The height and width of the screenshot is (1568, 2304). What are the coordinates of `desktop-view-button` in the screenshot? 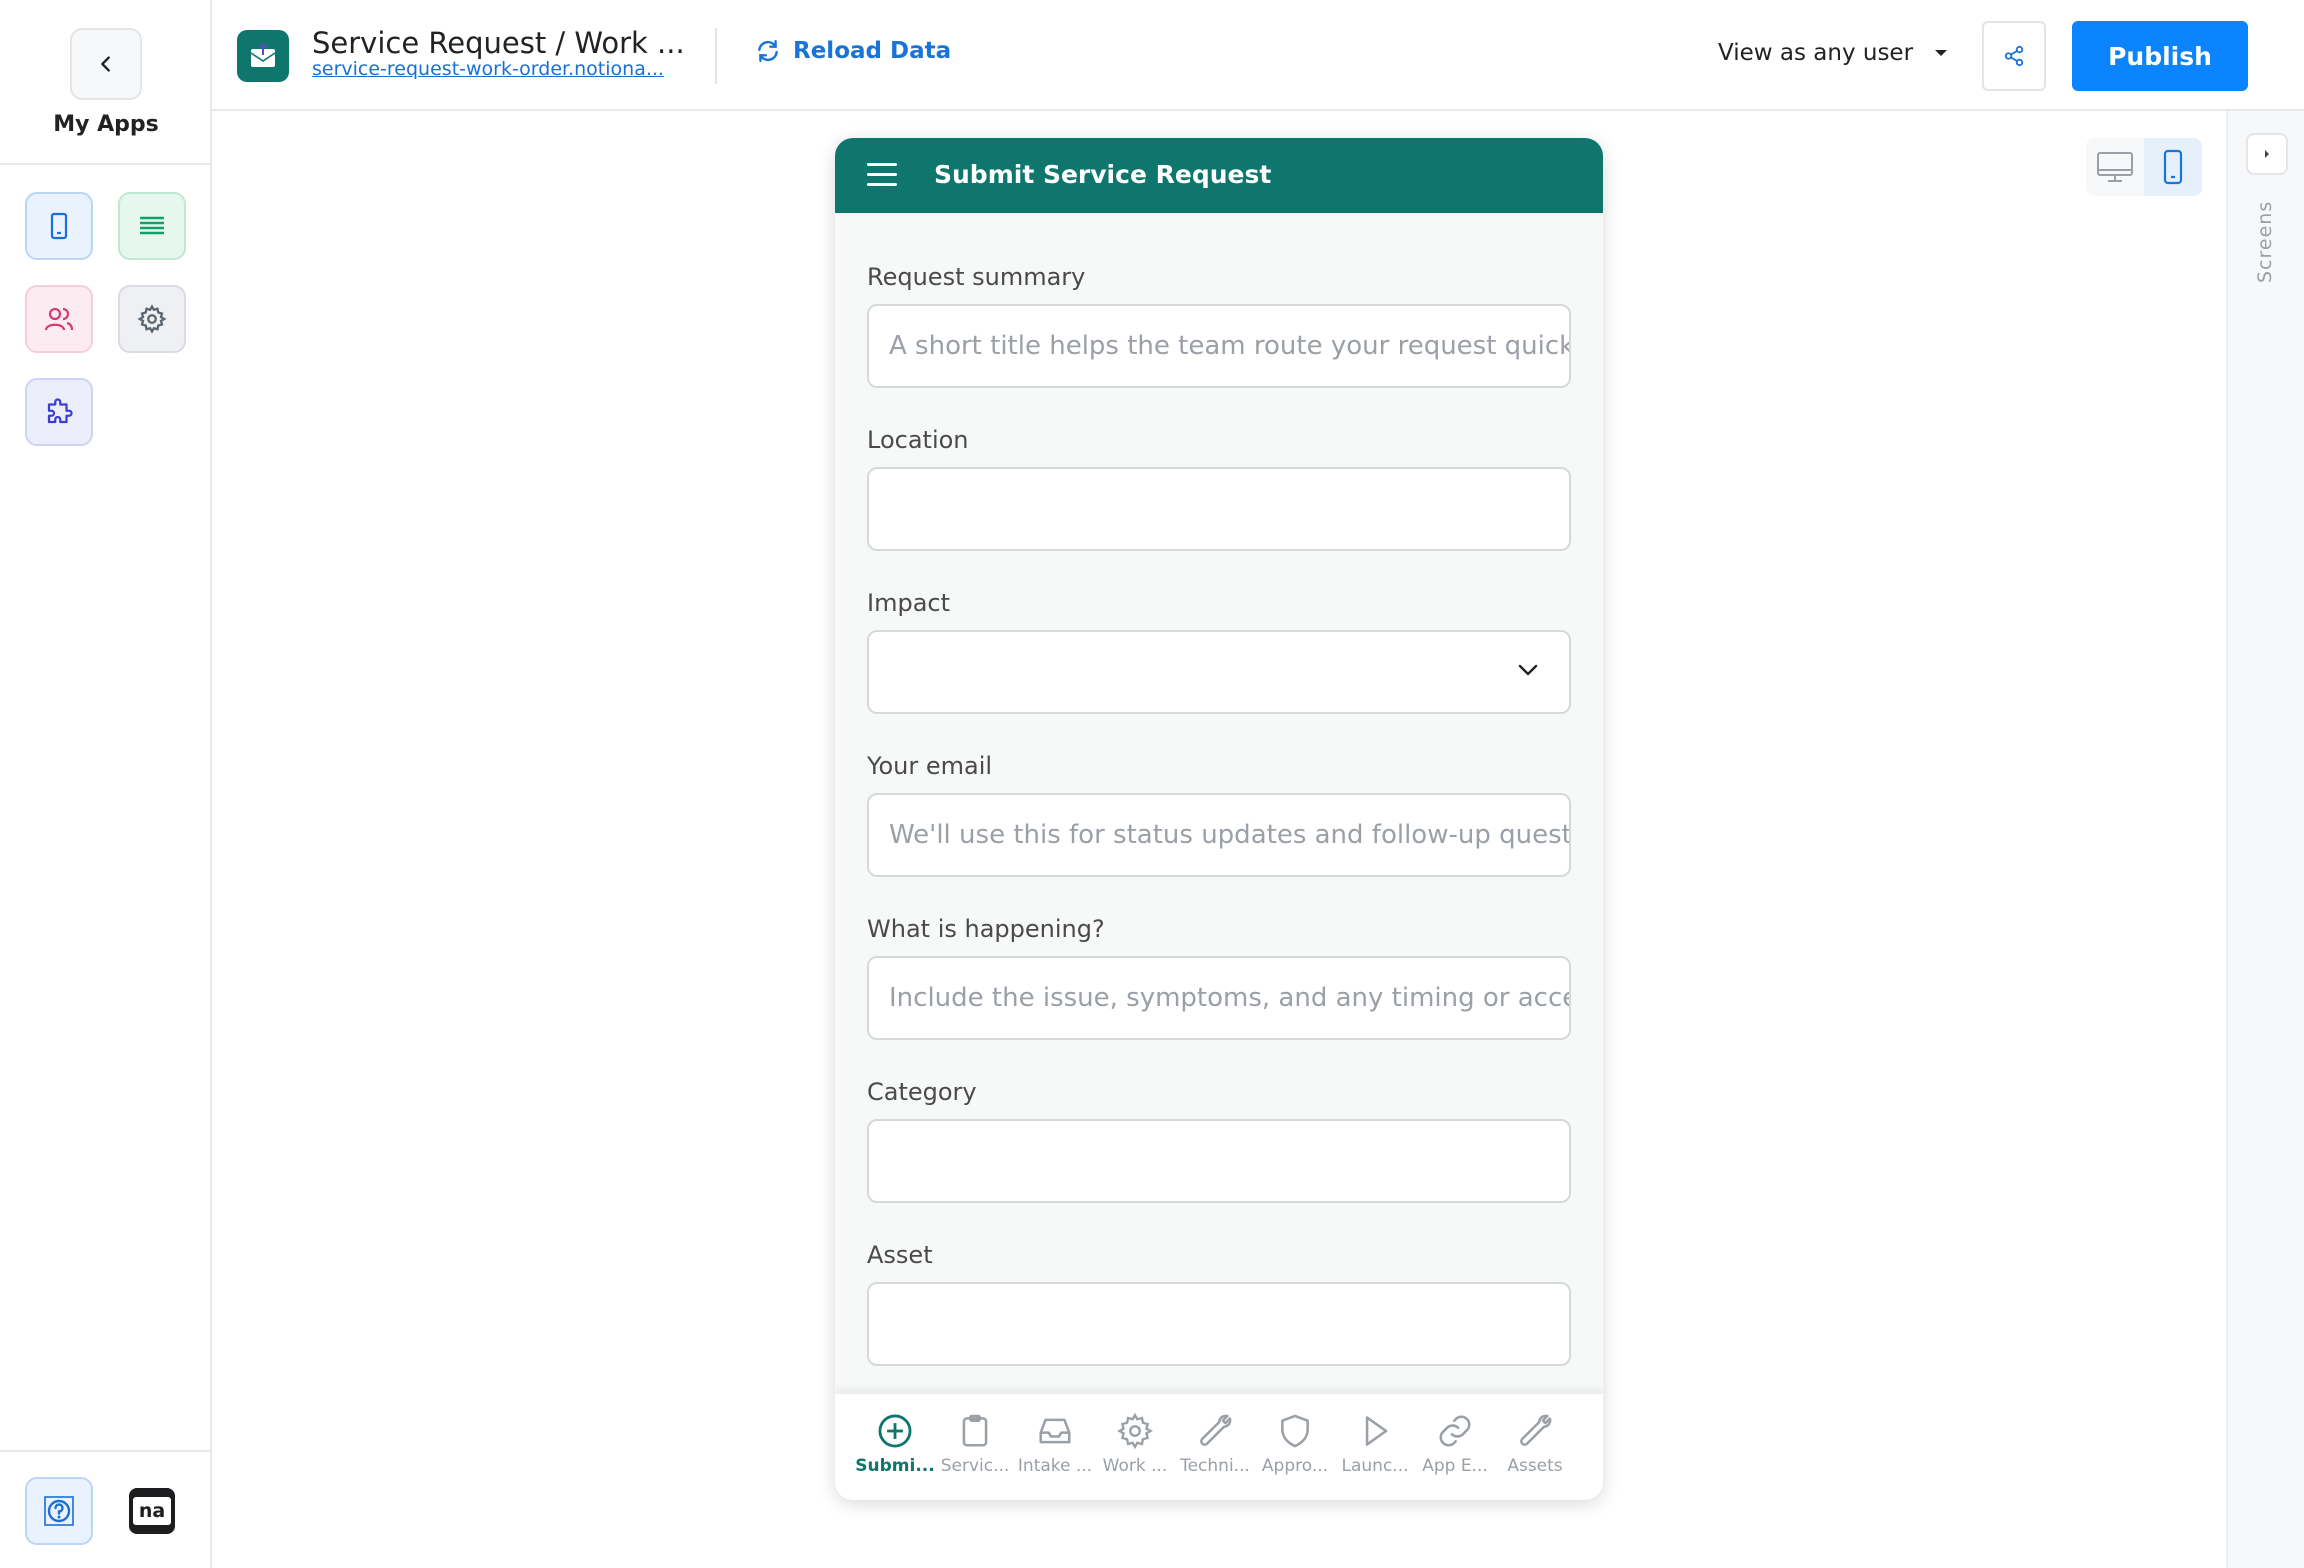 It's located at (2115, 167).